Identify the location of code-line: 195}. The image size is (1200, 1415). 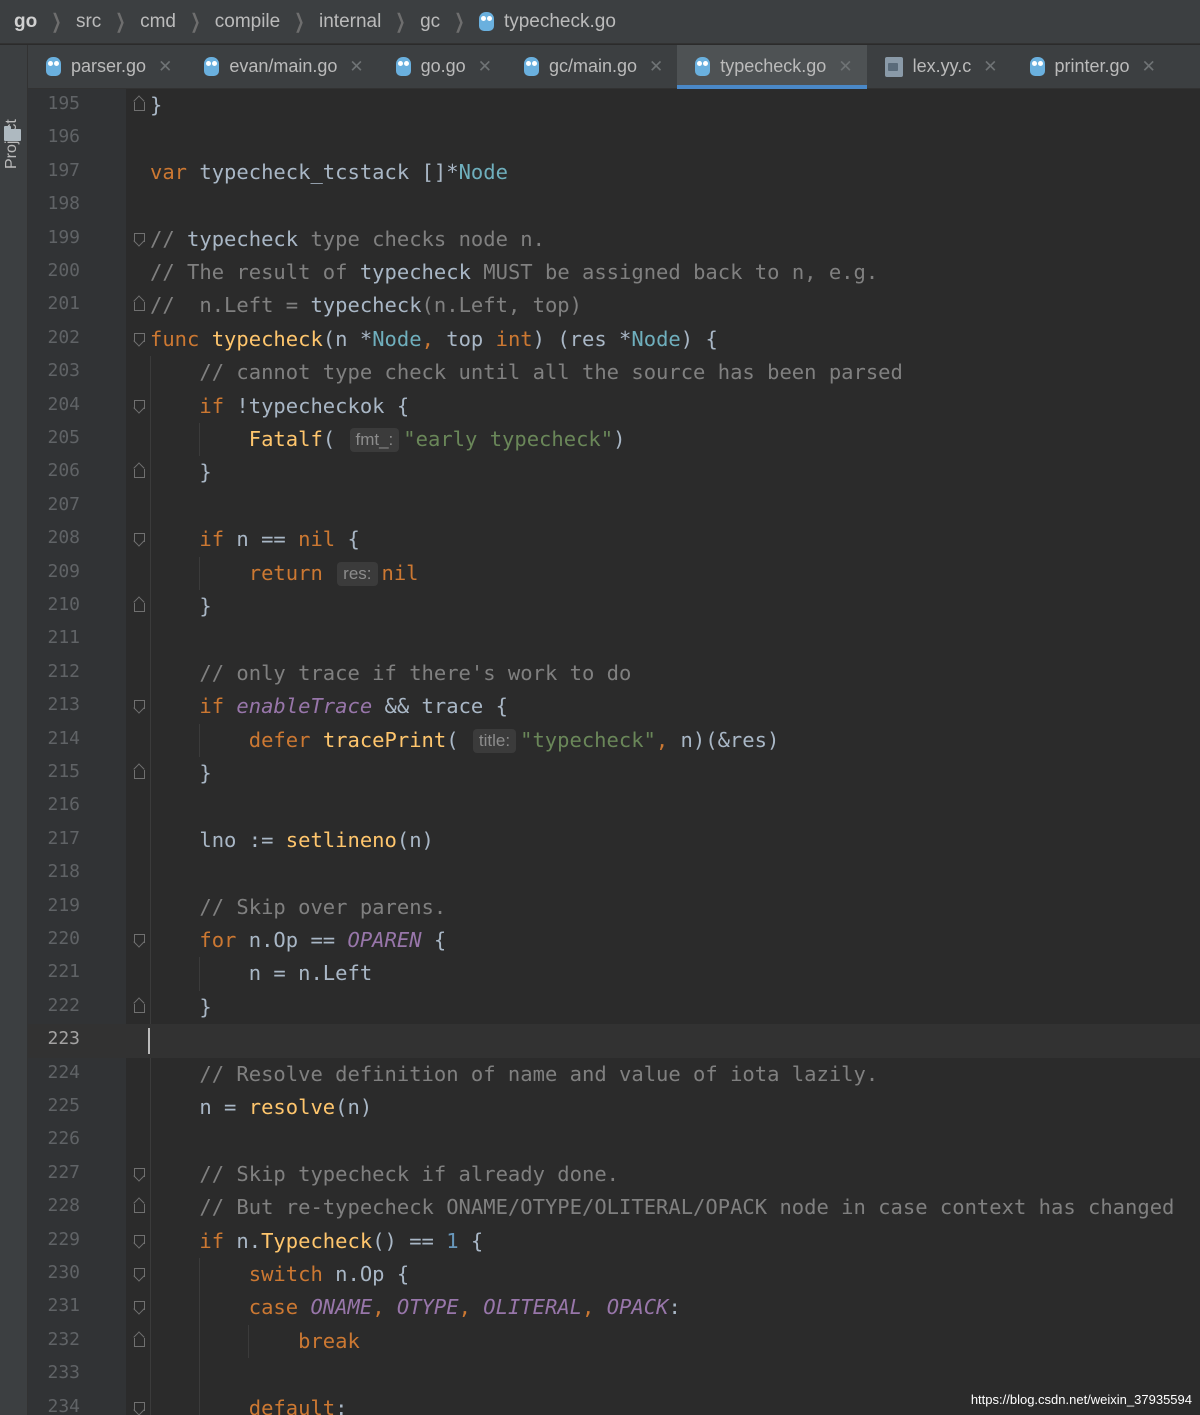
(614, 105).